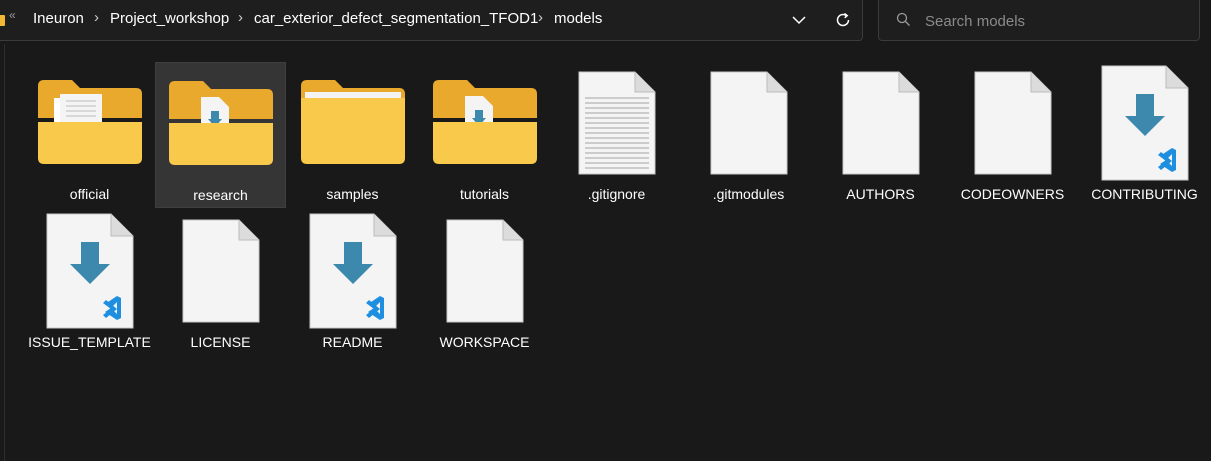  I want to click on file-item-official: official, so click(89, 135).